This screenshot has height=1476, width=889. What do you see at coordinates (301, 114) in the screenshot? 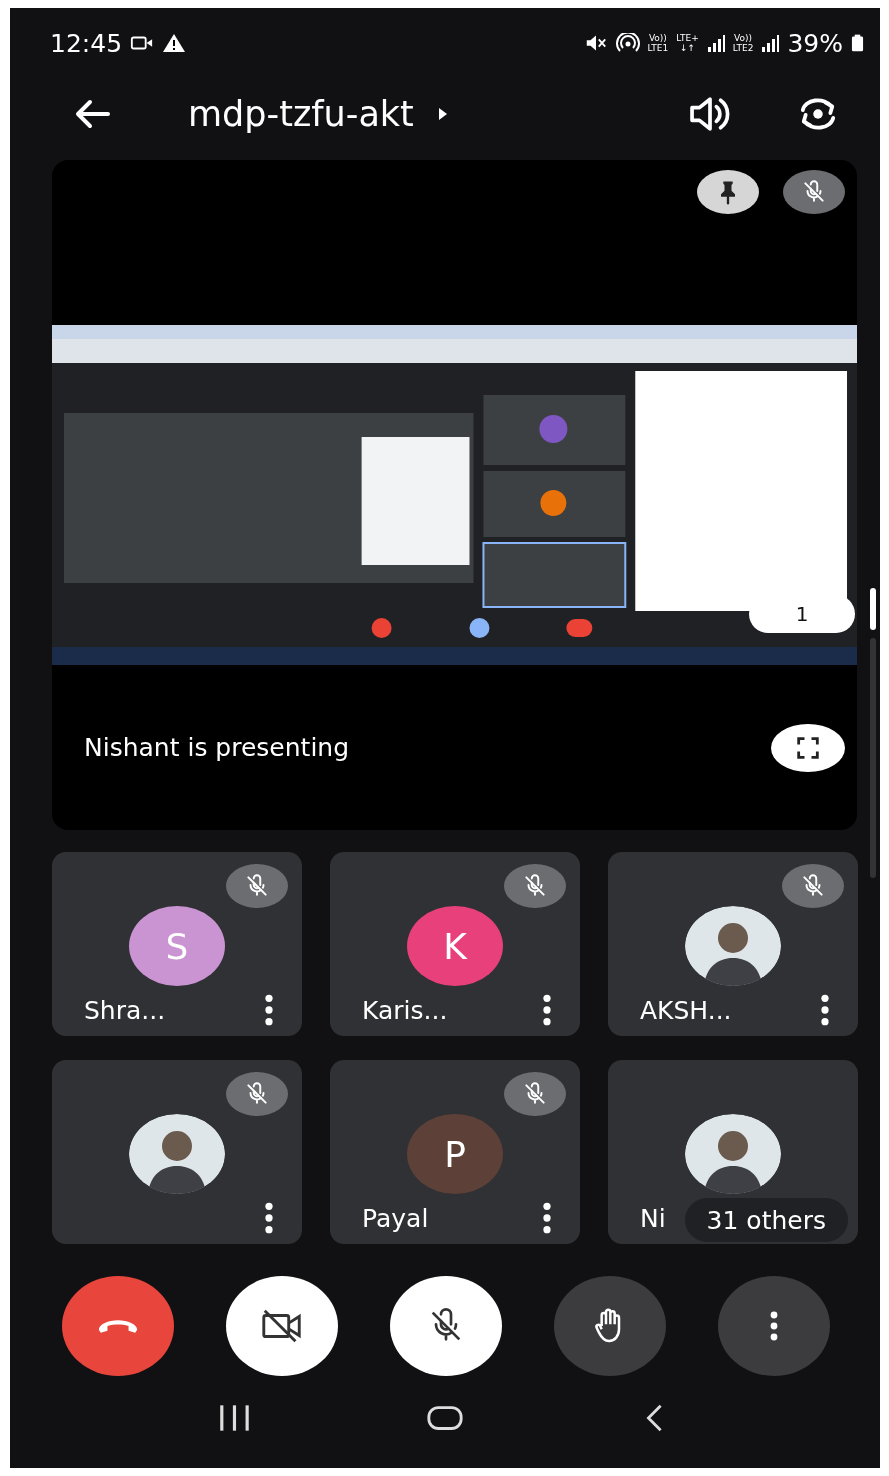
I see `meeting-code: mdp-tzfu-akt` at bounding box center [301, 114].